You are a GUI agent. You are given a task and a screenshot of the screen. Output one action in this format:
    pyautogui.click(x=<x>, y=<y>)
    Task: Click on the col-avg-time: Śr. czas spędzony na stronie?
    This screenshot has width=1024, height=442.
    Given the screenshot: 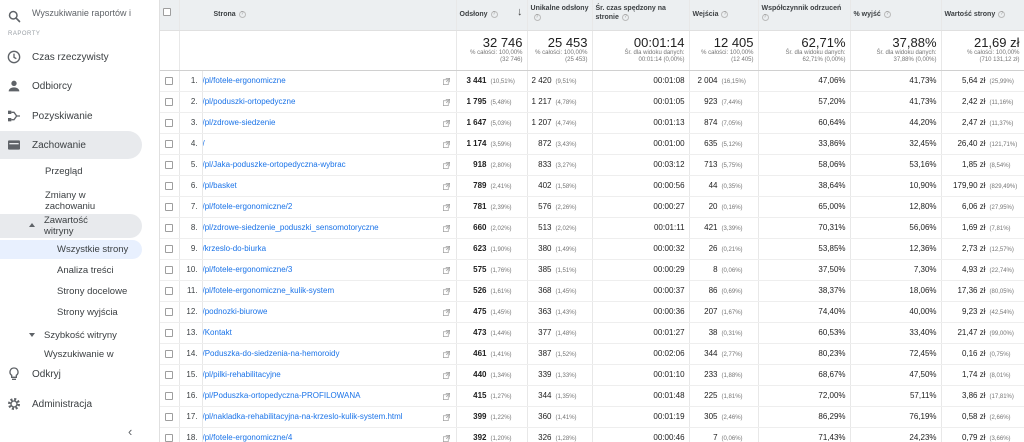 What is the action you would take?
    pyautogui.click(x=641, y=15)
    